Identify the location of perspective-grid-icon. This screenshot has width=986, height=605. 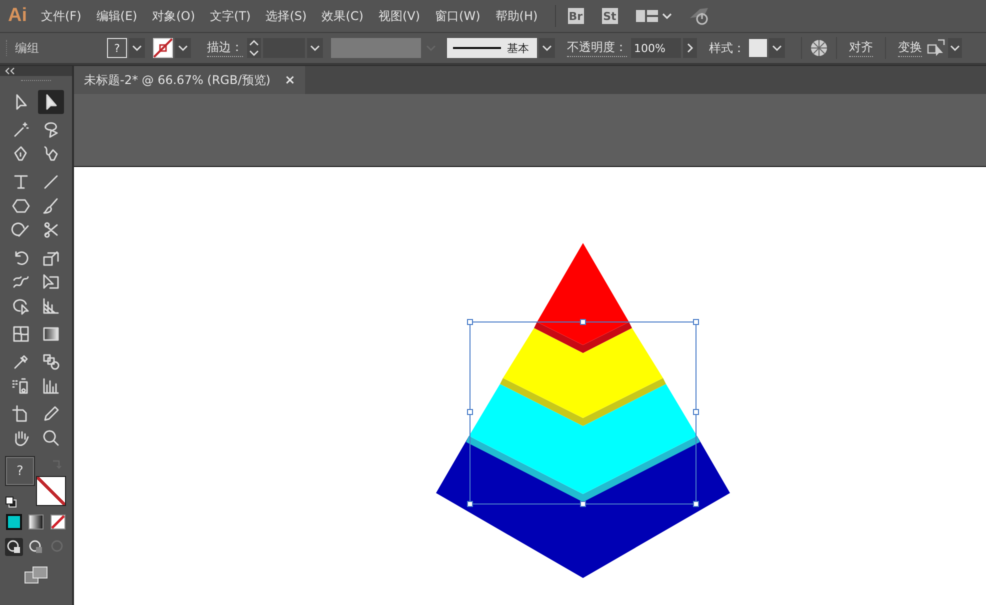
(51, 306).